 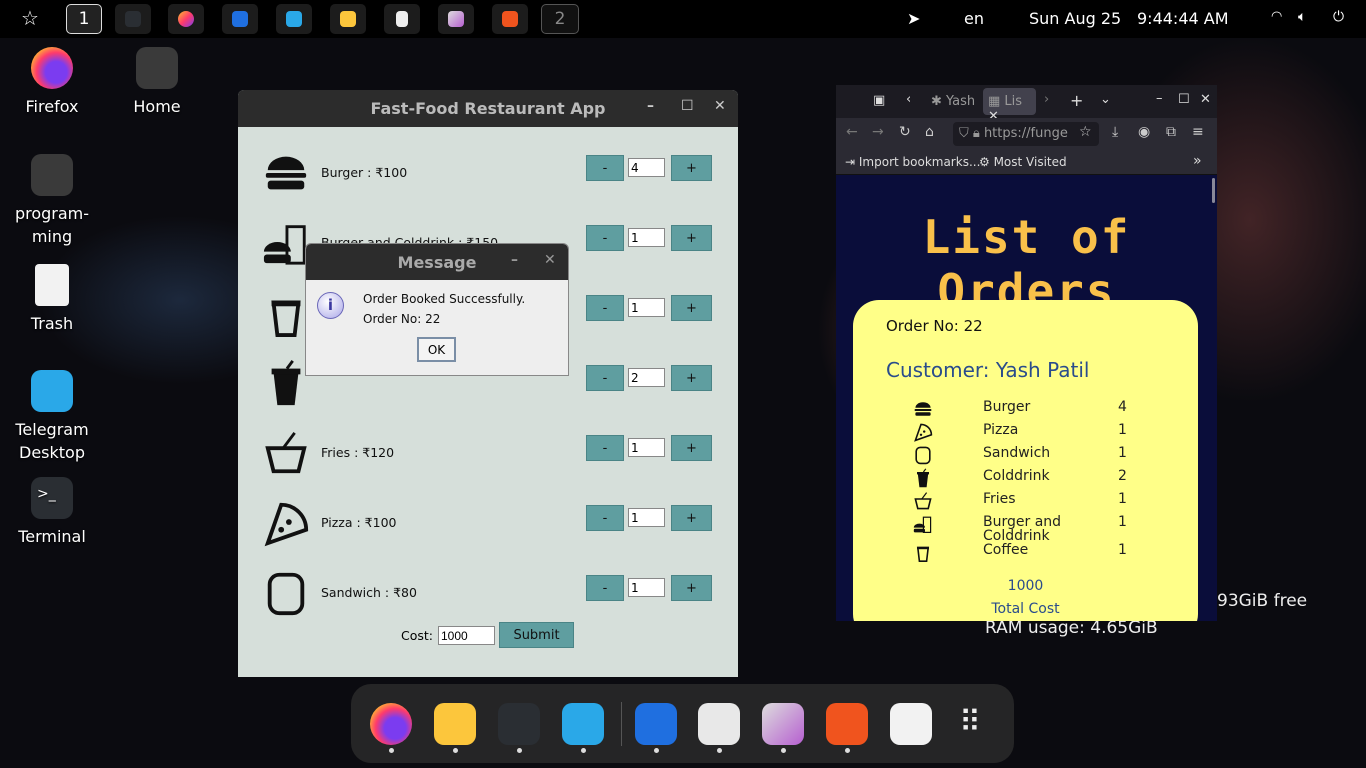 What do you see at coordinates (878, 132) in the screenshot?
I see `forward-button: →` at bounding box center [878, 132].